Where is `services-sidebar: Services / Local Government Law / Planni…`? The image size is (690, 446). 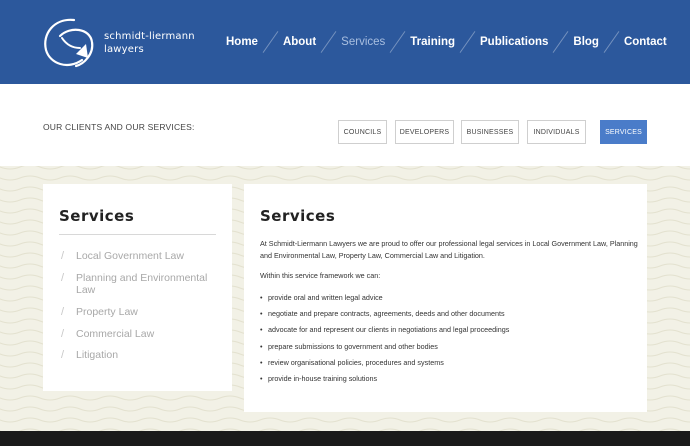 services-sidebar: Services / Local Government Law / Planni… is located at coordinates (137, 287).